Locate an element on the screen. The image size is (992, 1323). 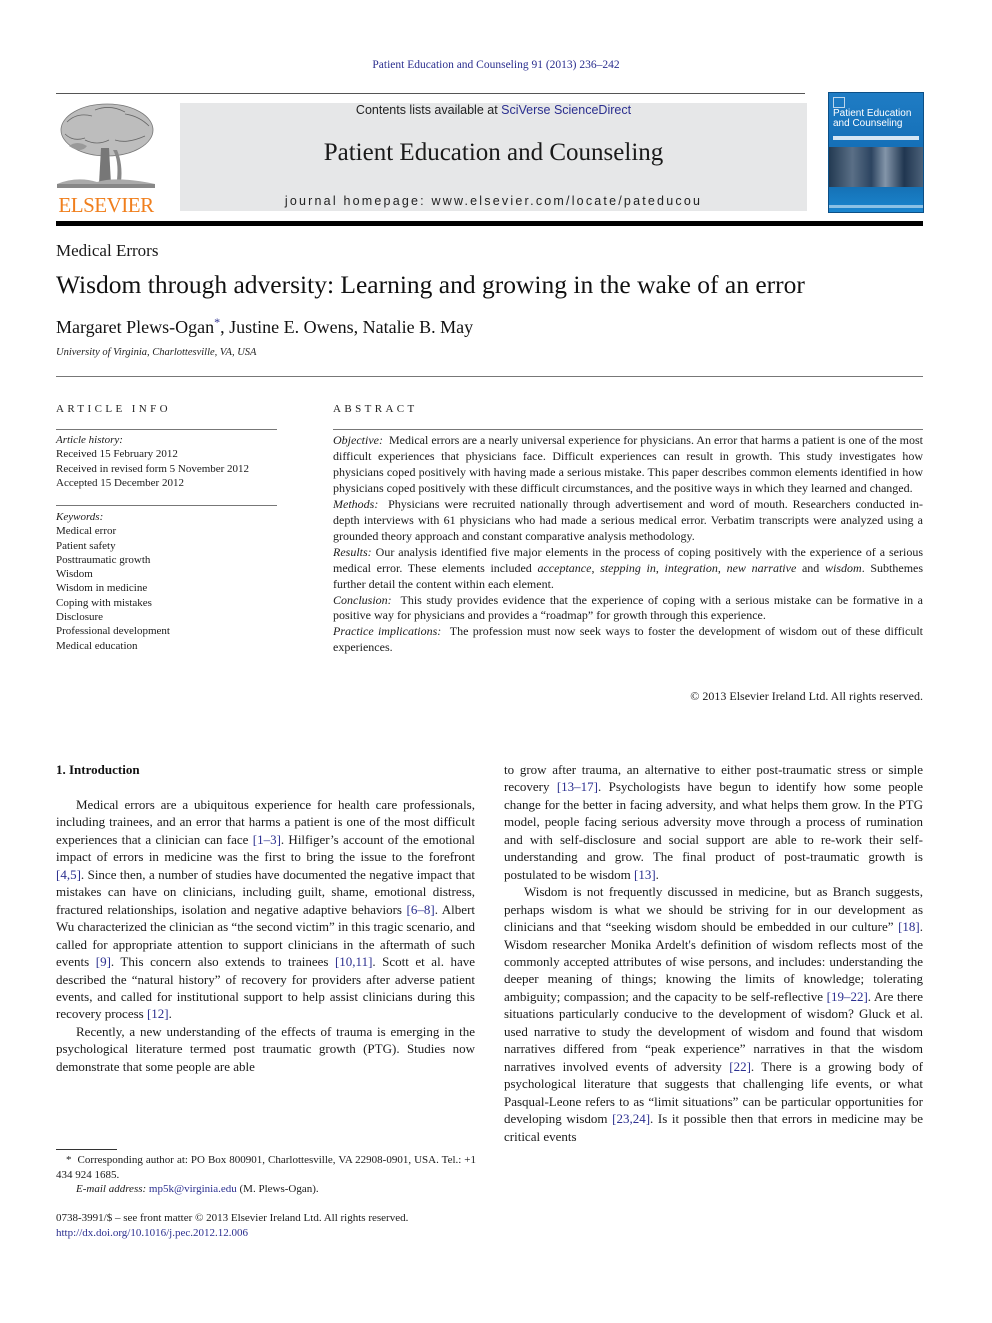
citation-link: [10,11] is located at coordinates (353, 961).